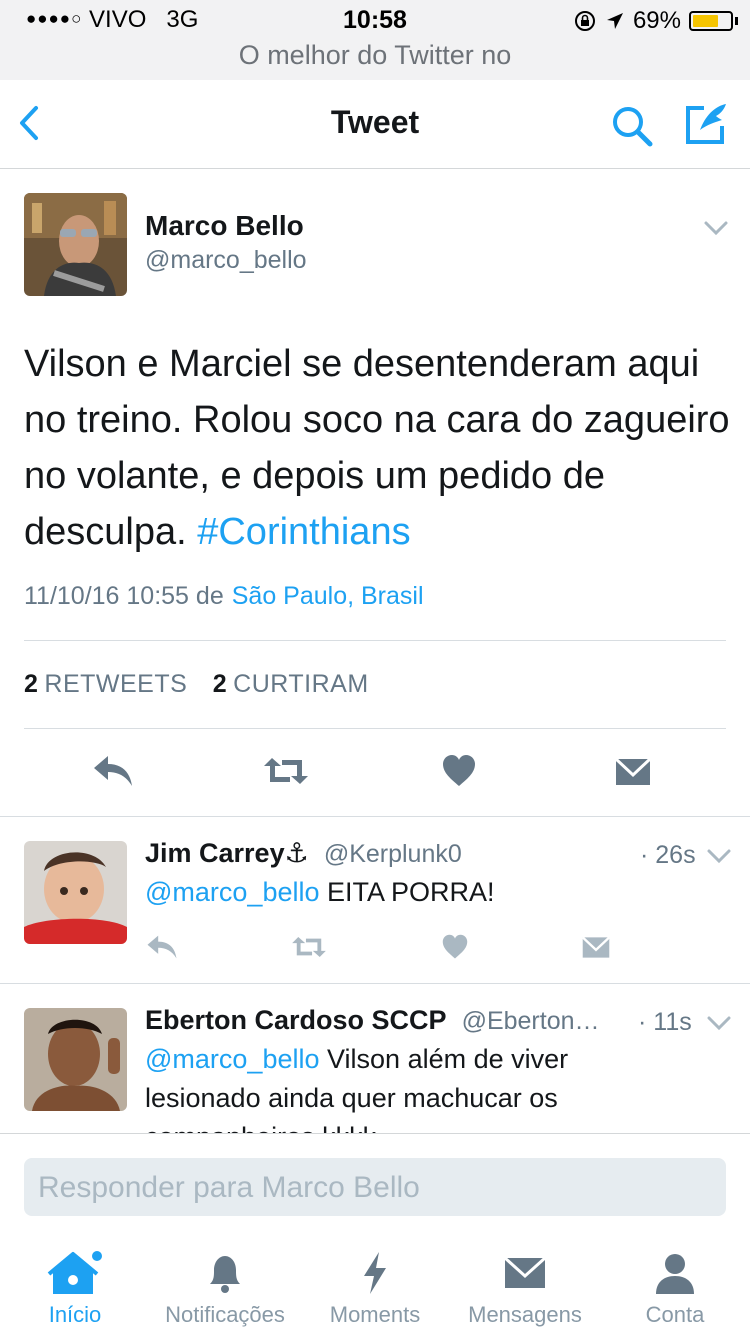  I want to click on reply-body-line2: lesionado ainda quer machucar os, so click(351, 1098).